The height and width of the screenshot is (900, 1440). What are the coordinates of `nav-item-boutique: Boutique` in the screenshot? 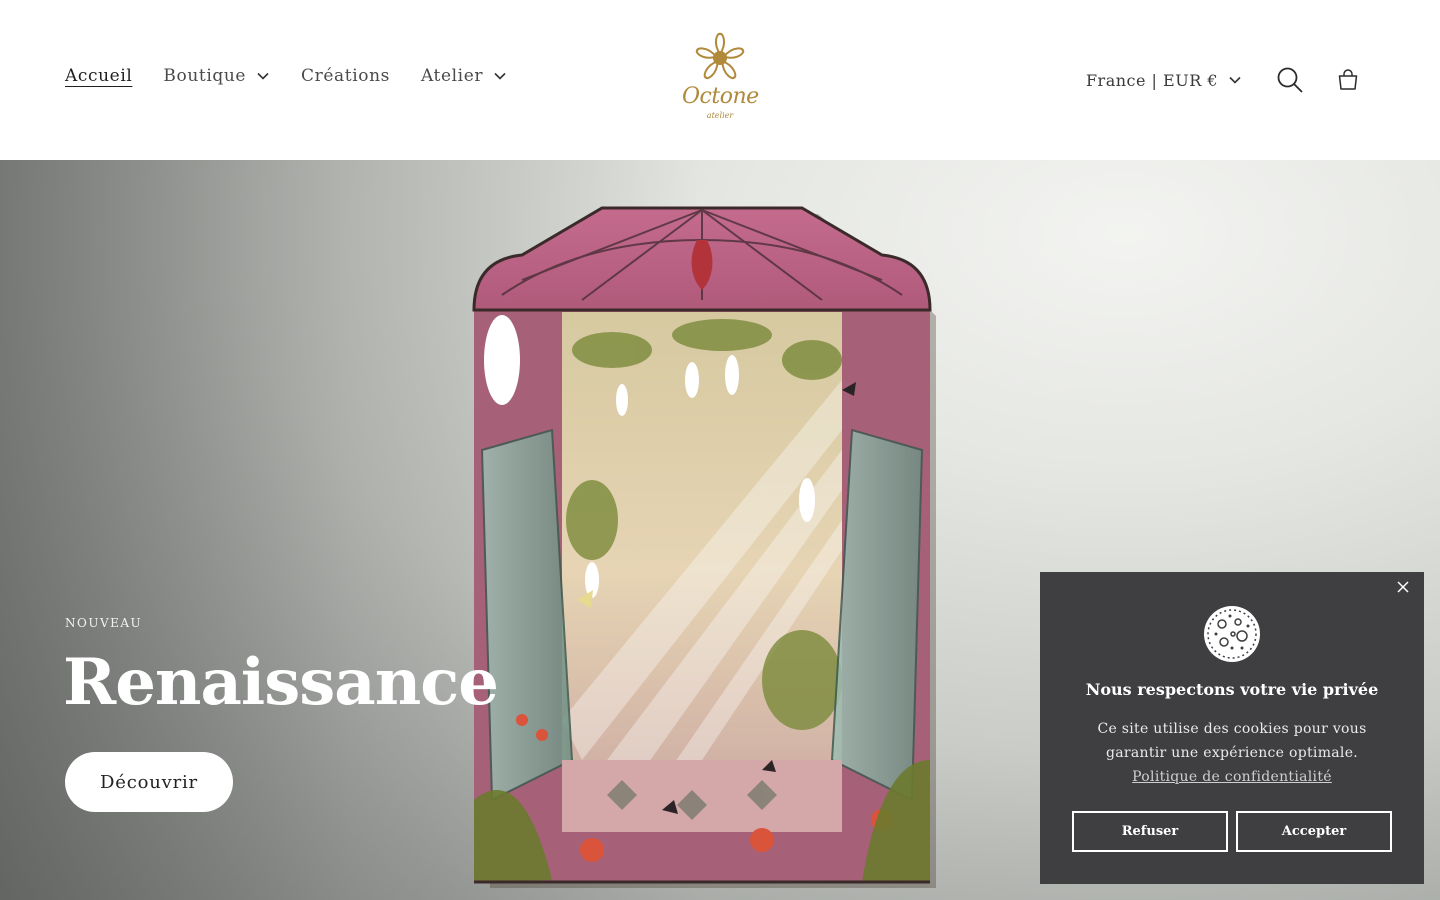 It's located at (216, 76).